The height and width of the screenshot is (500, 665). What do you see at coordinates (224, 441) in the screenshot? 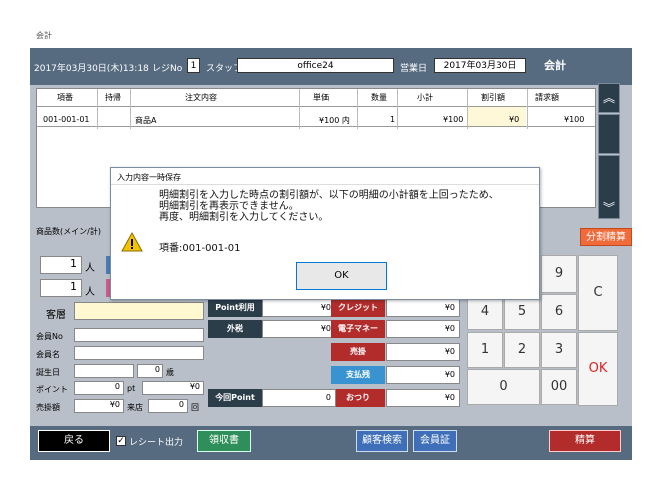
I see `receipt-button: 領収書` at bounding box center [224, 441].